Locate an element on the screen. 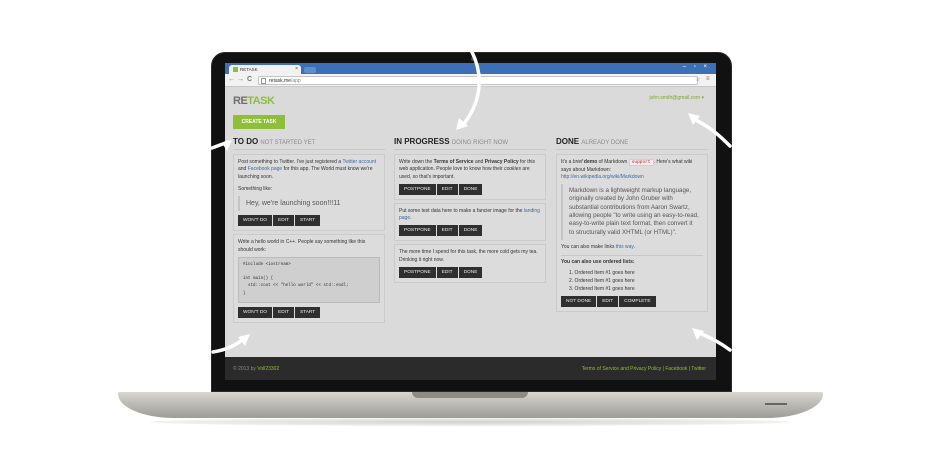 The width and height of the screenshot is (940, 450). arrow-user is located at coordinates (711, 132).